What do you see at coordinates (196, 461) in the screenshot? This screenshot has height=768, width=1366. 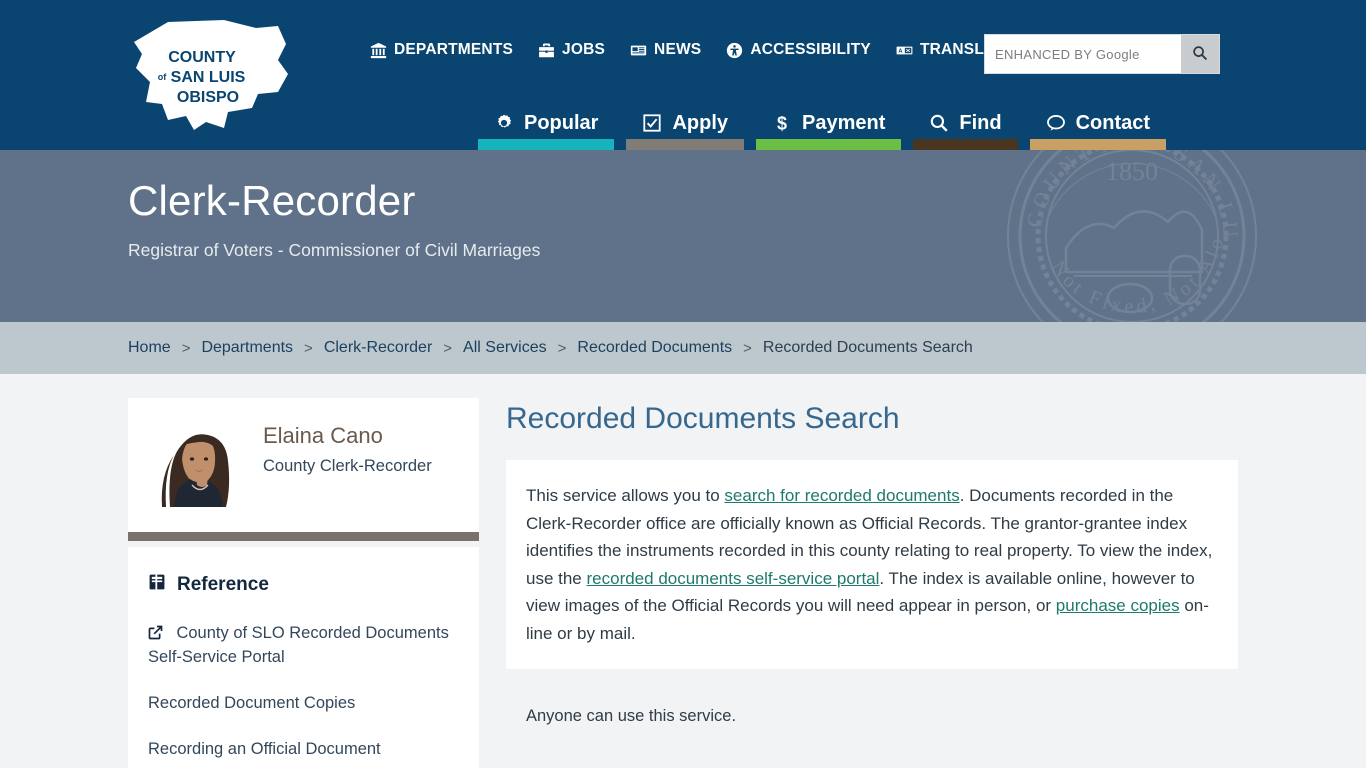 I see `avatar` at bounding box center [196, 461].